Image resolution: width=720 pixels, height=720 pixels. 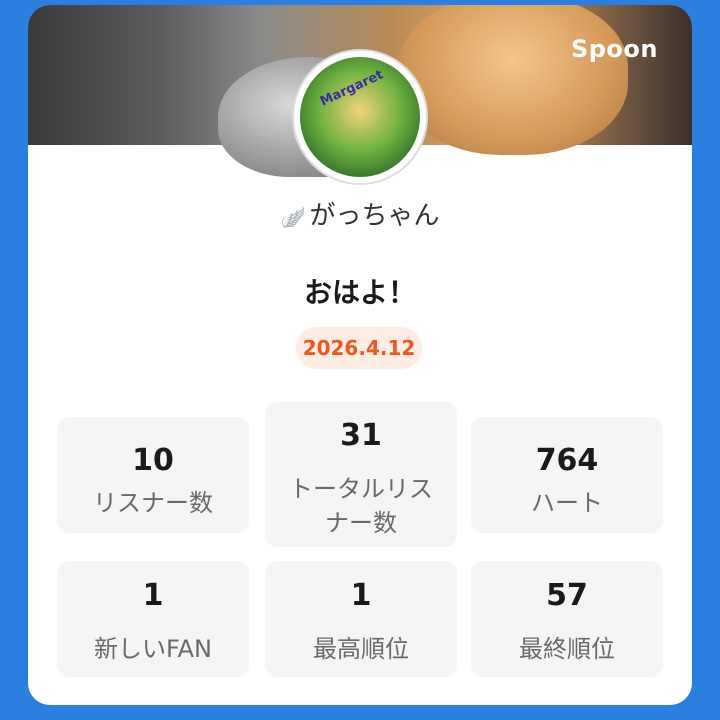 I want to click on username-text: がっちゃん, so click(x=374, y=216).